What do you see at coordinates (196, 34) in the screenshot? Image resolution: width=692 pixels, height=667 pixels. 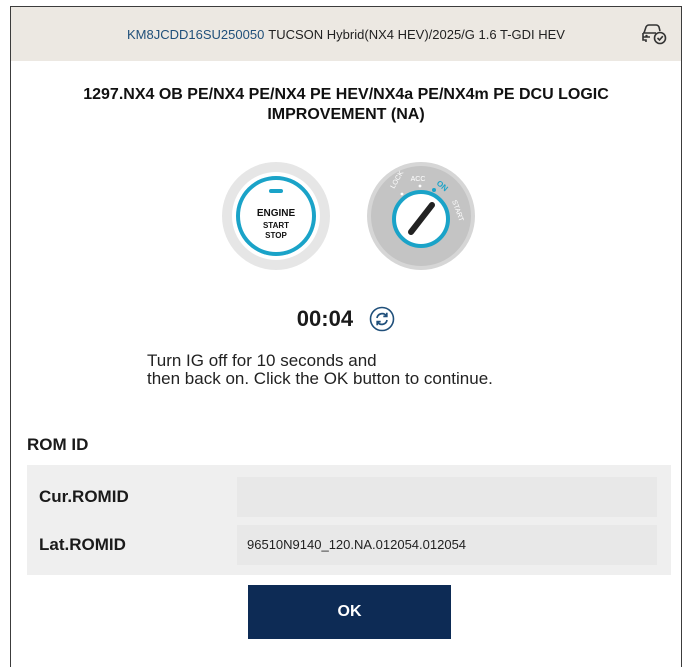 I see `vin-text: KM8JCDD16SU250050` at bounding box center [196, 34].